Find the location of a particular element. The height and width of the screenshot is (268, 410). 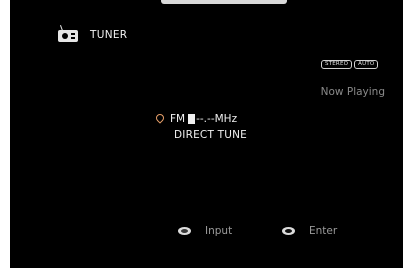

signal-indicators: STEREO AUTO is located at coordinates (350, 64).